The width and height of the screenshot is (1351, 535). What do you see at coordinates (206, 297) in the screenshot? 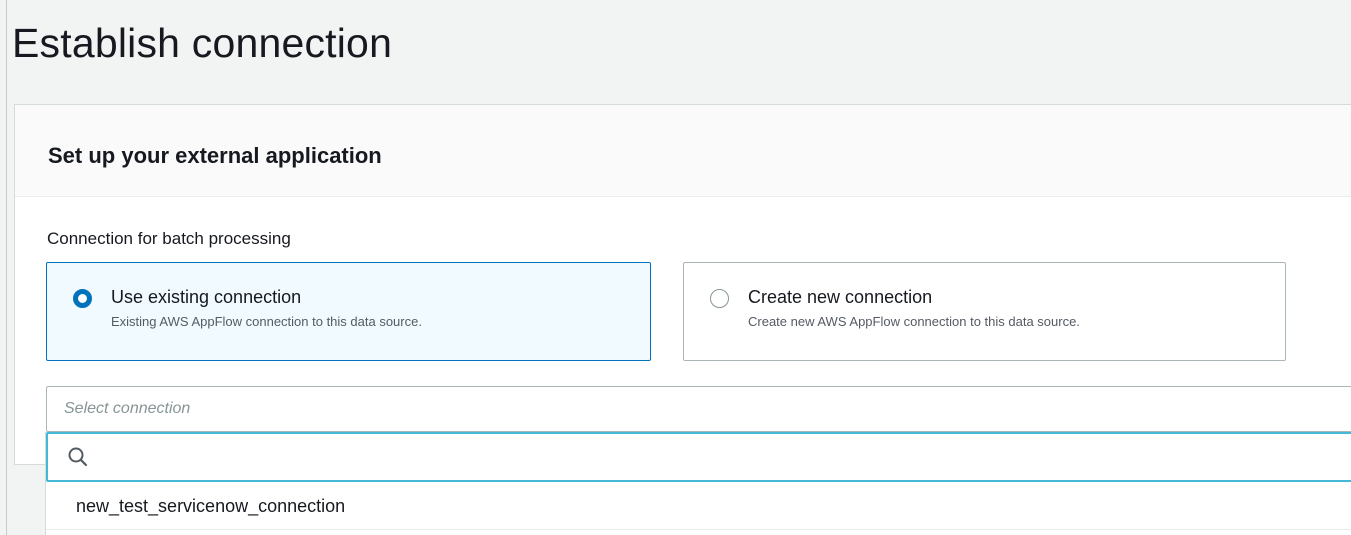
I see `use-existing-title: Use existing connection` at bounding box center [206, 297].